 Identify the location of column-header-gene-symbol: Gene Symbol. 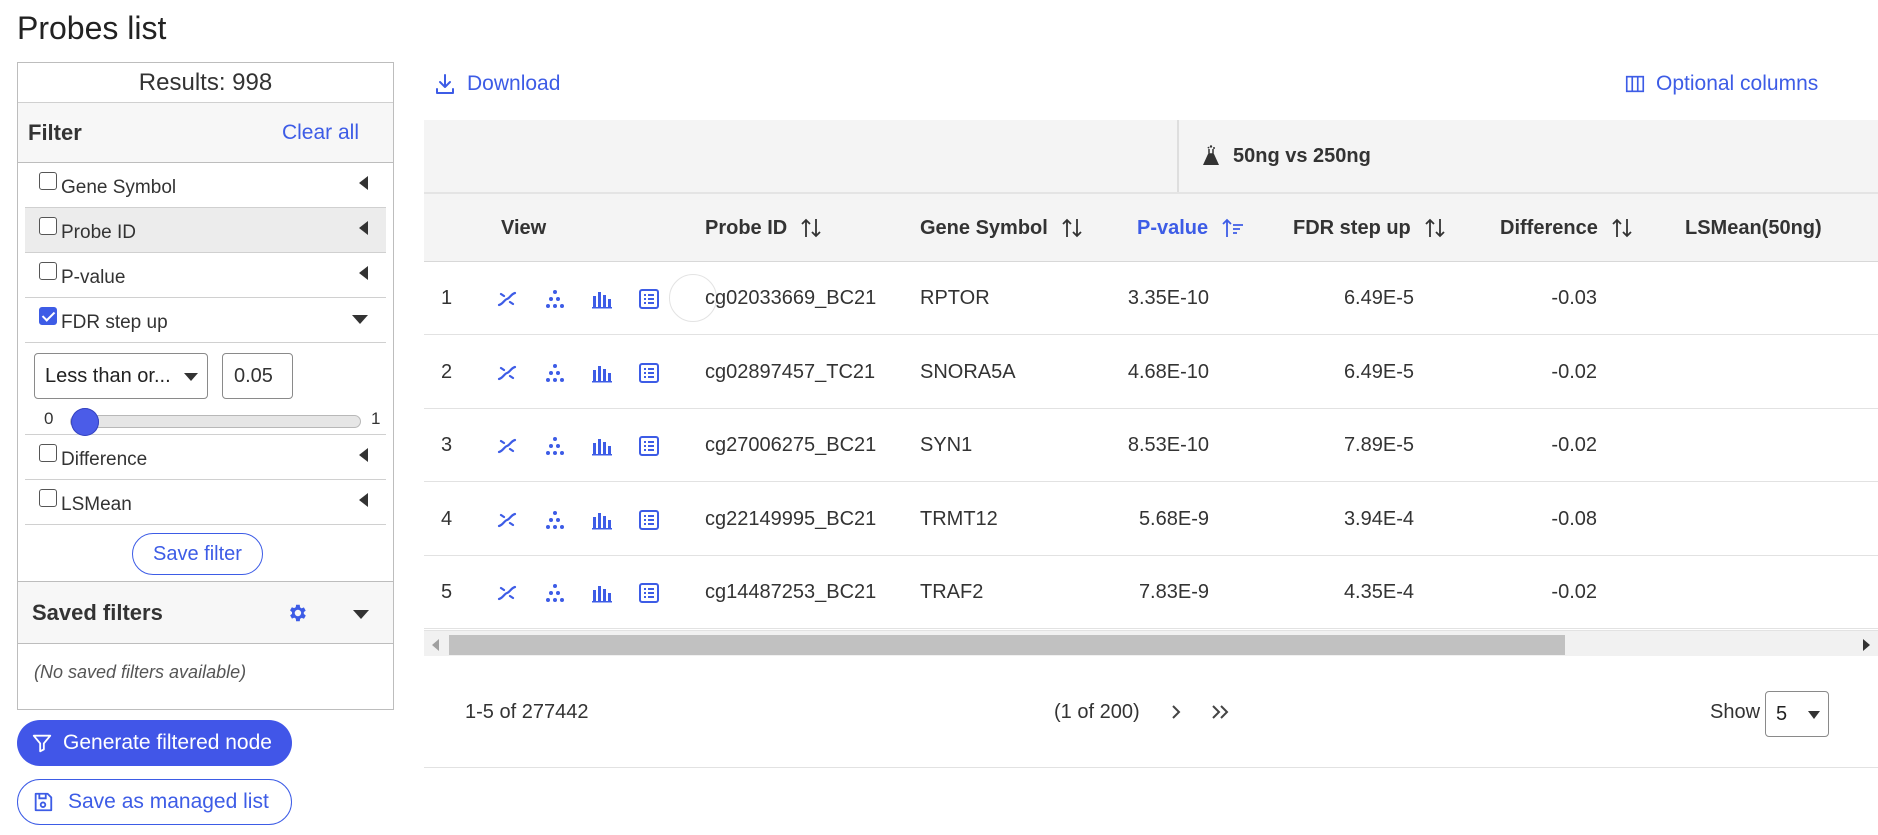
(1001, 228).